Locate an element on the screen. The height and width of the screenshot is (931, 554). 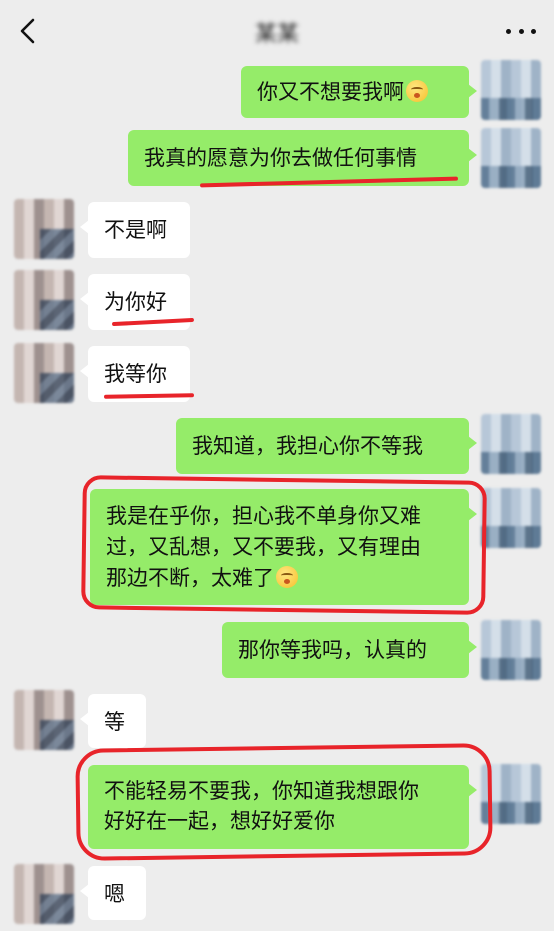
message-text: 你又不想要我啊 is located at coordinates (330, 92).